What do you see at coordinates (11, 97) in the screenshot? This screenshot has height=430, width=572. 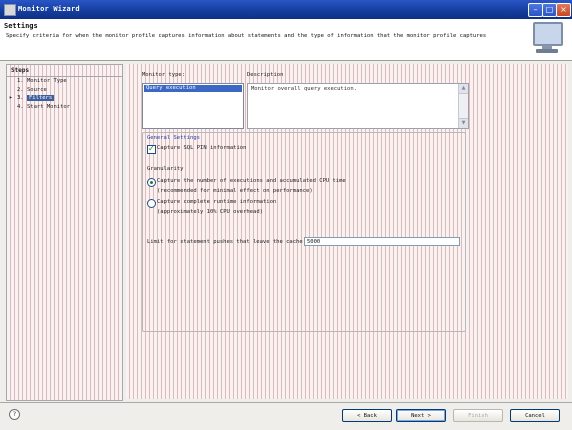 I see `current-step-arrow-icon: ▸` at bounding box center [11, 97].